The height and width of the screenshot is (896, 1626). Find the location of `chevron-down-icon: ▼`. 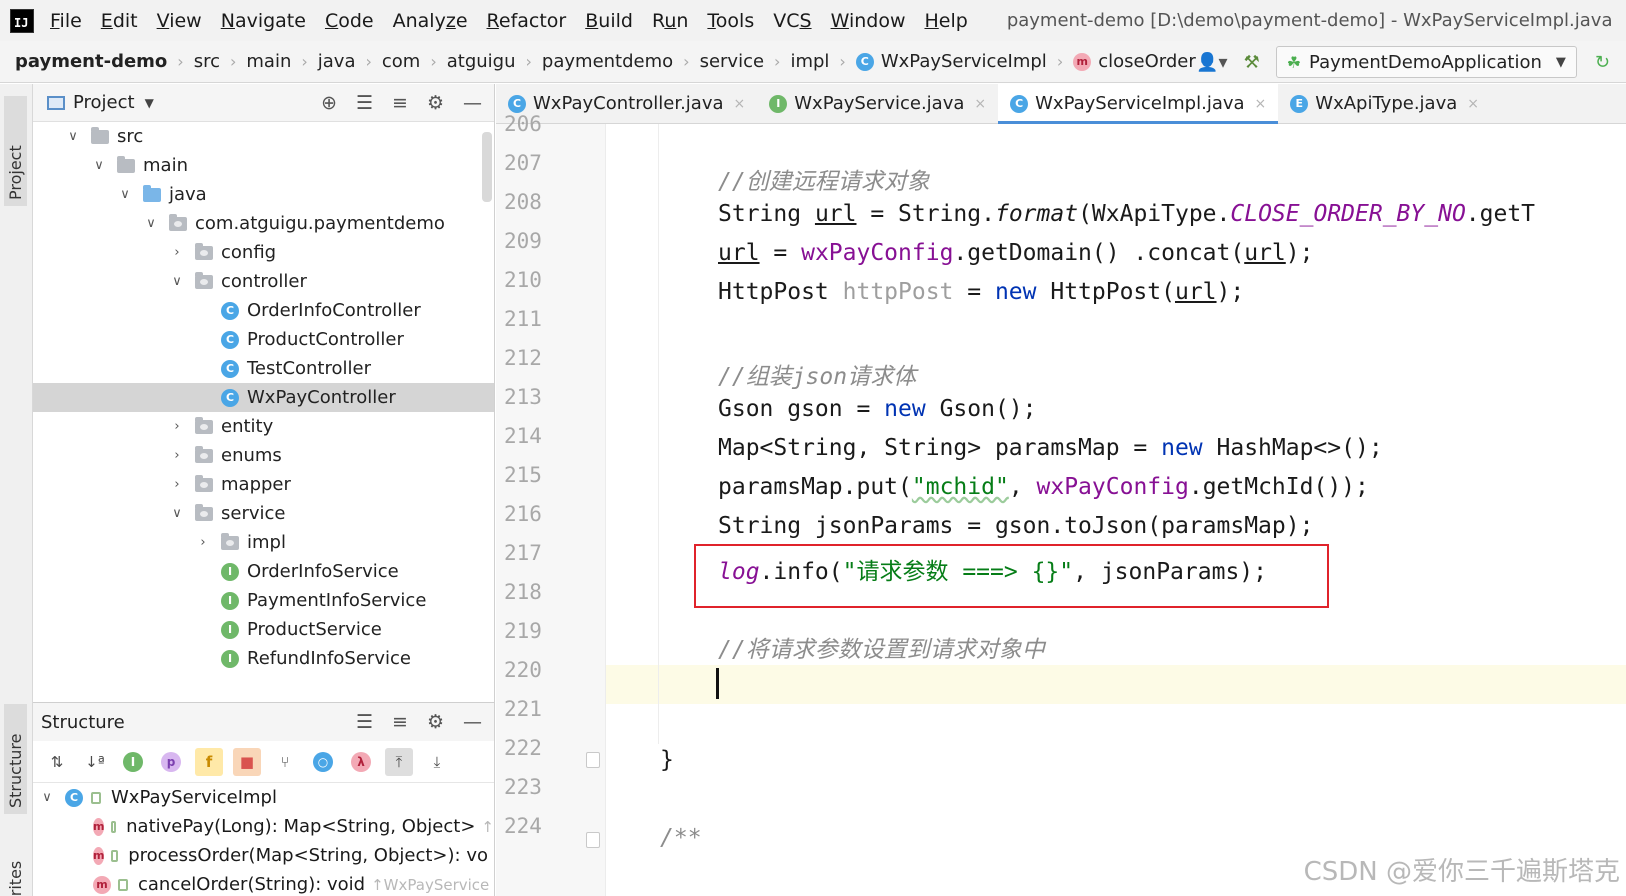

chevron-down-icon: ▼ is located at coordinates (149, 103).